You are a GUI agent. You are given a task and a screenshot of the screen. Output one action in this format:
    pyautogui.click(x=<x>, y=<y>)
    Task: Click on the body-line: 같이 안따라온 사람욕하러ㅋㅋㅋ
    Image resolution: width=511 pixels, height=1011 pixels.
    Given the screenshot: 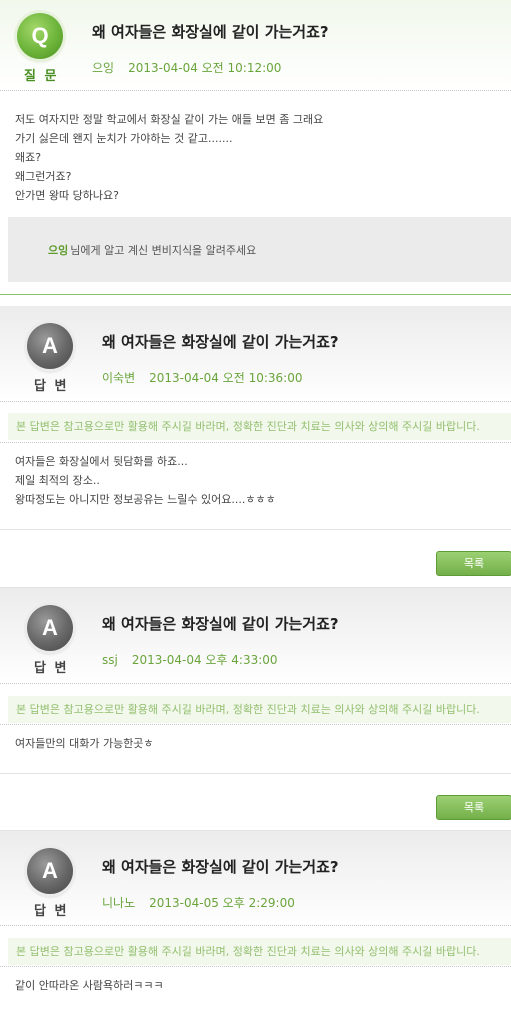 What is the action you would take?
    pyautogui.click(x=89, y=985)
    